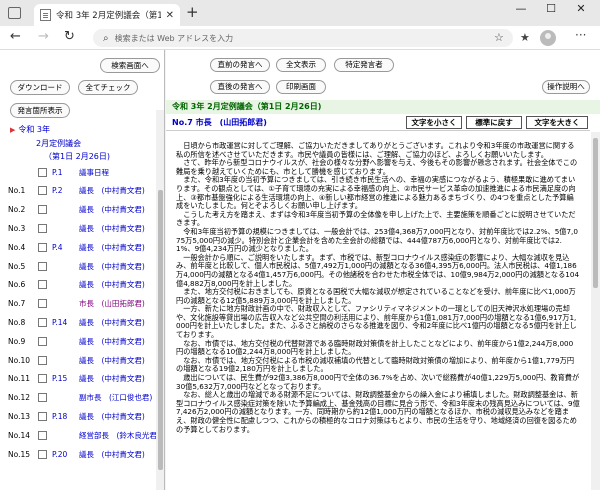  What do you see at coordinates (115, 397) in the screenshot?
I see `item-speaker-link: 副市長 (江口俊也君)` at bounding box center [115, 397].